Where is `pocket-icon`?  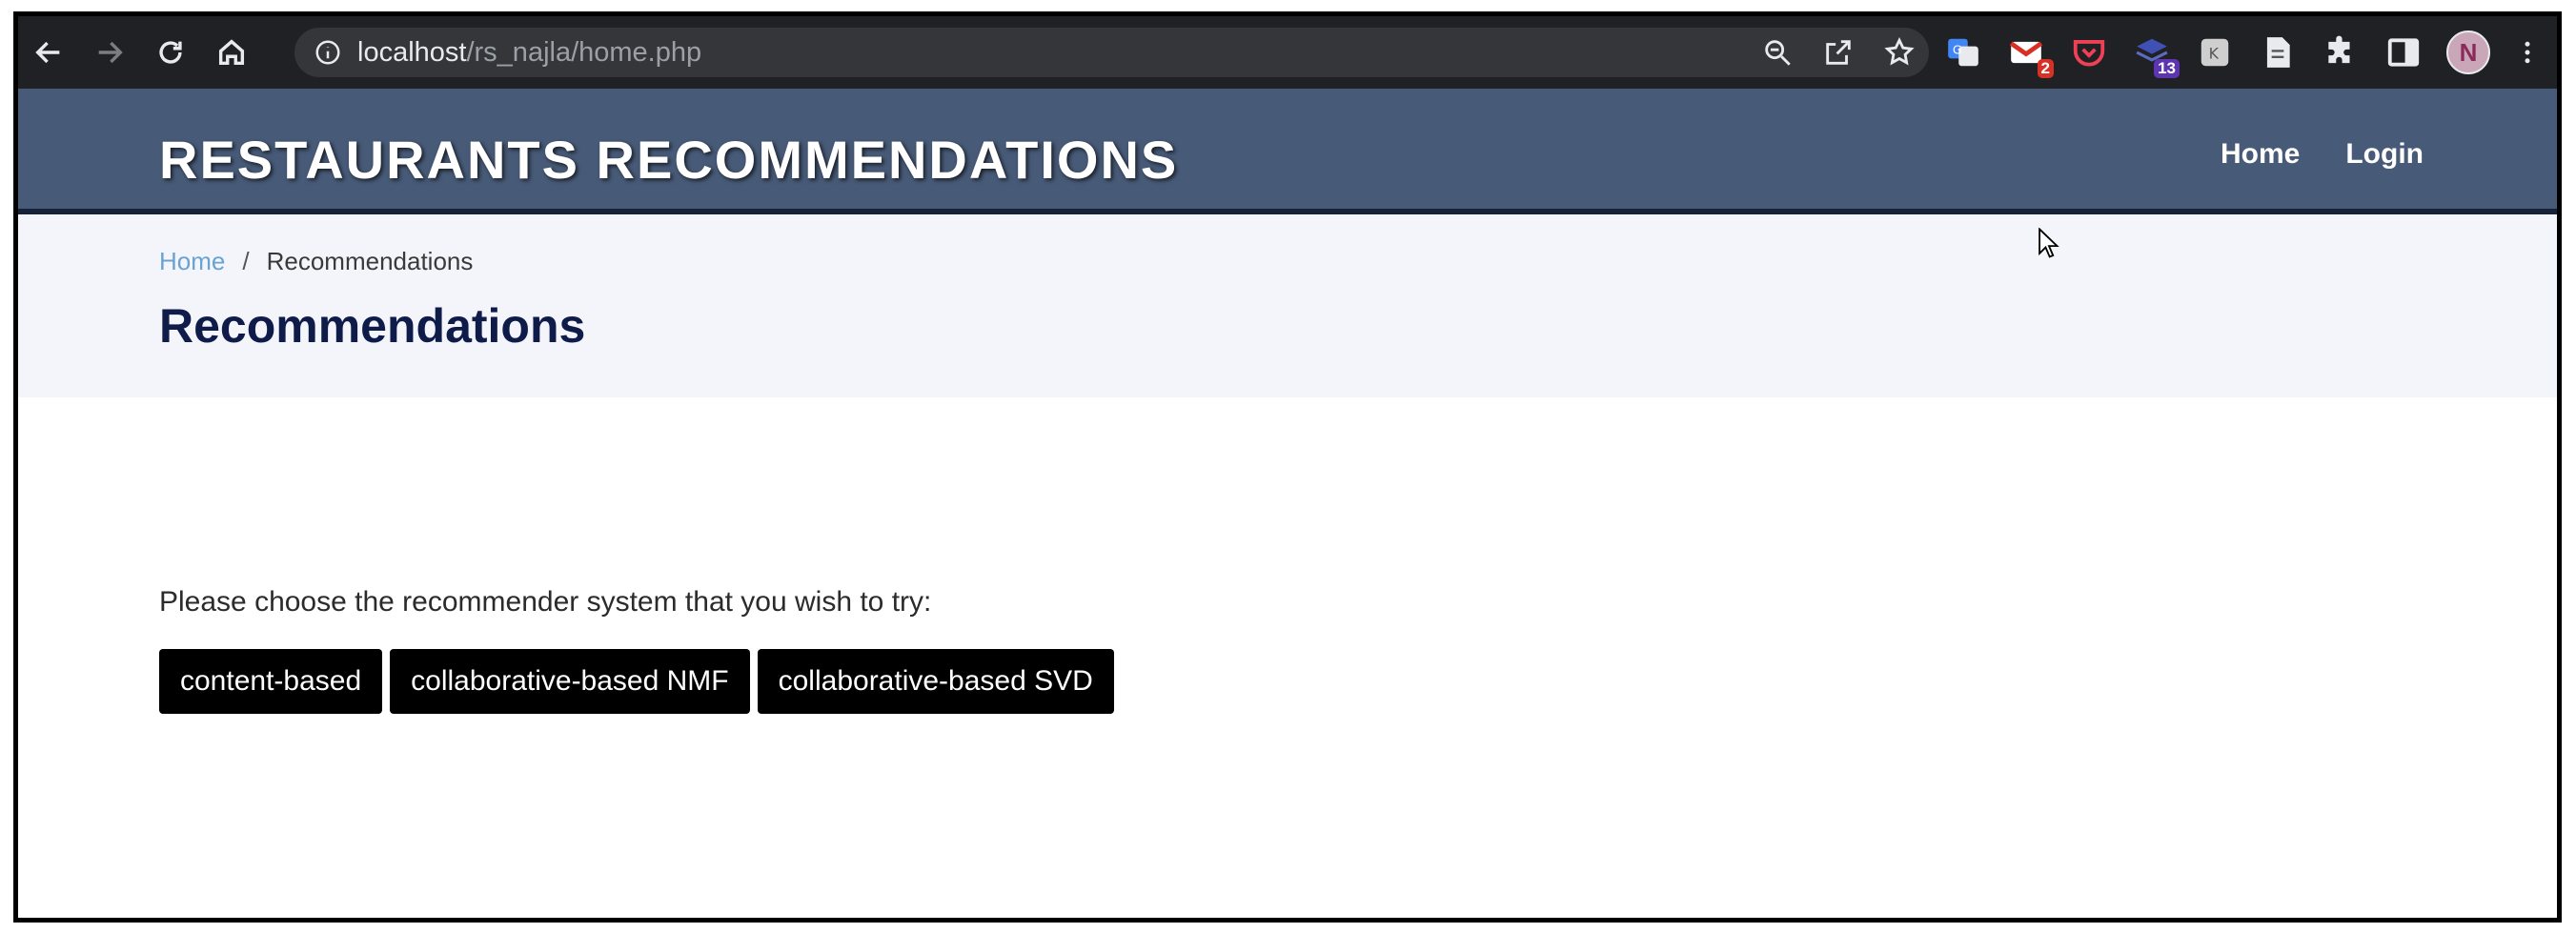 pocket-icon is located at coordinates (2089, 53).